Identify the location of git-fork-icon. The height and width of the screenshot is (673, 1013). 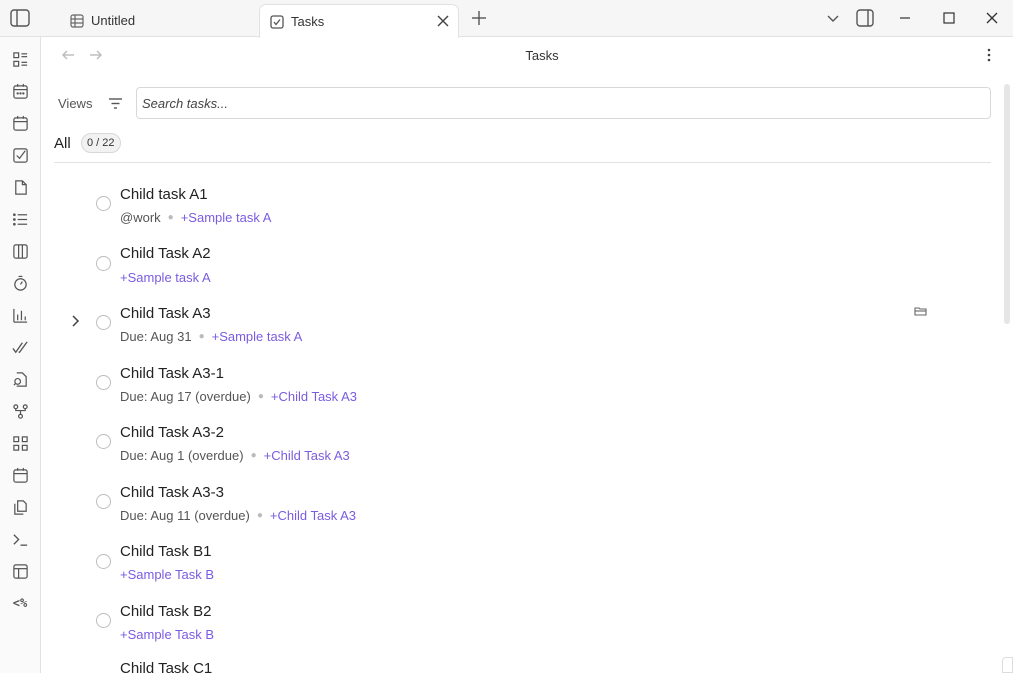
(20, 411).